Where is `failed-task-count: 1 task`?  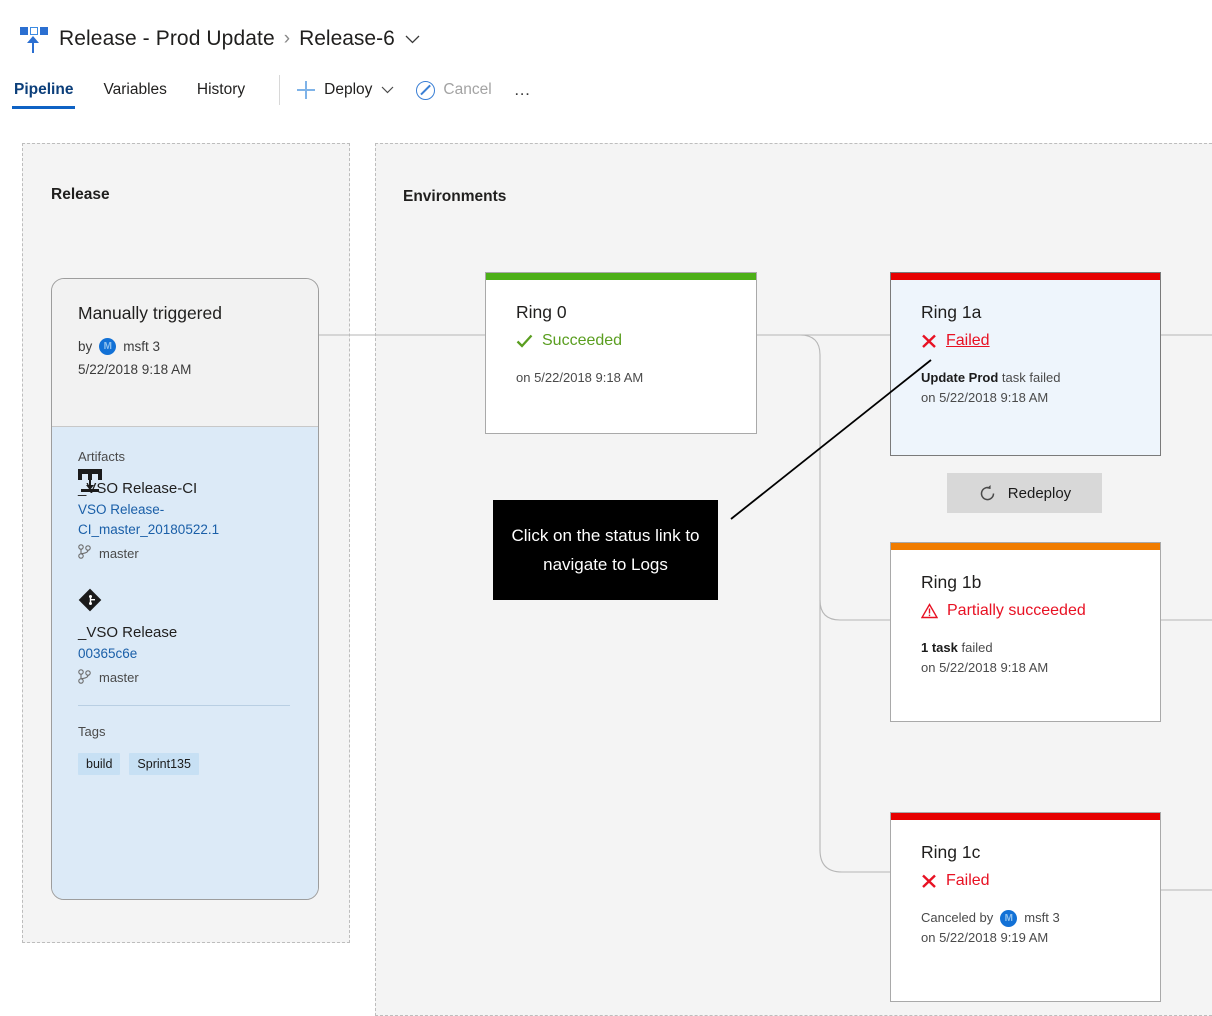
failed-task-count: 1 task is located at coordinates (939, 647).